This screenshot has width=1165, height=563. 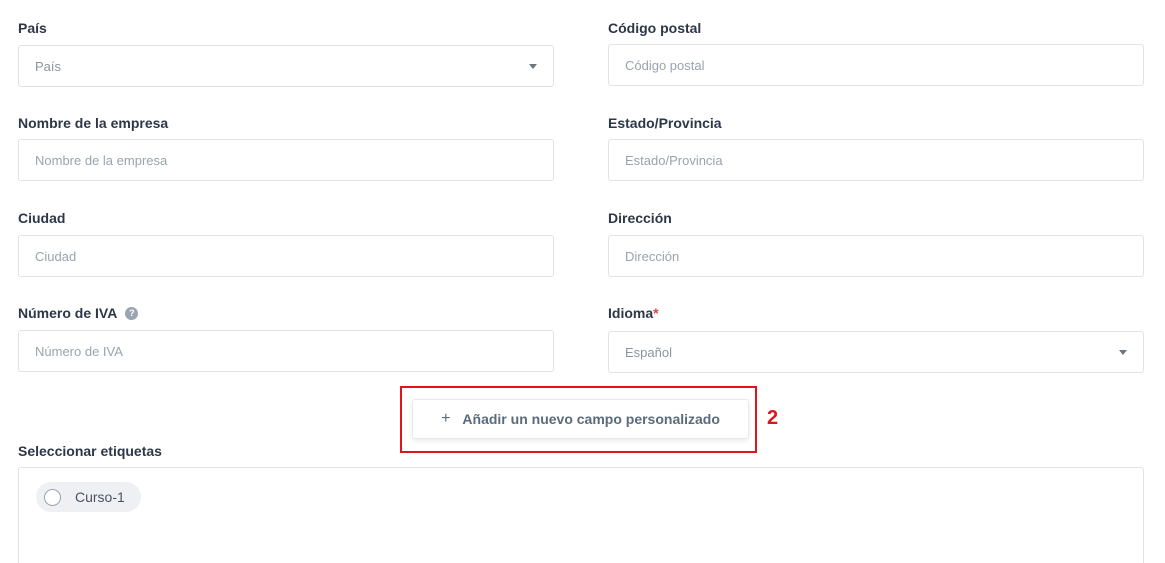 I want to click on vat-label: Número de IVA ?, so click(x=78, y=313).